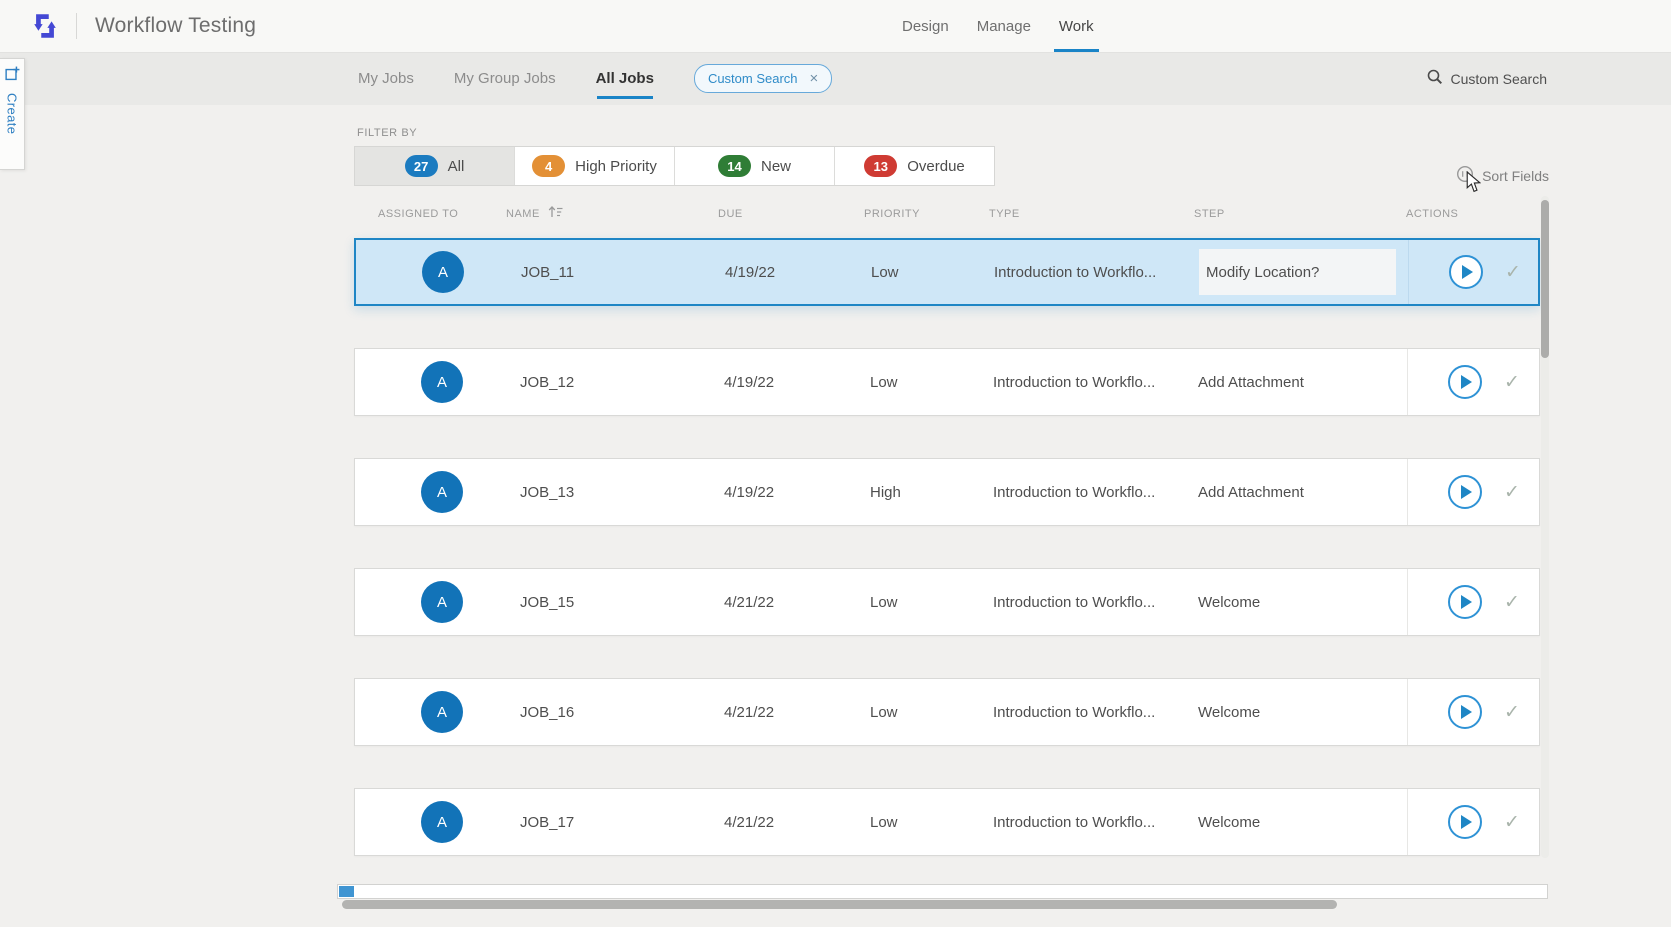 This screenshot has width=1671, height=927. I want to click on cell-job-name: JOB_12, so click(547, 382).